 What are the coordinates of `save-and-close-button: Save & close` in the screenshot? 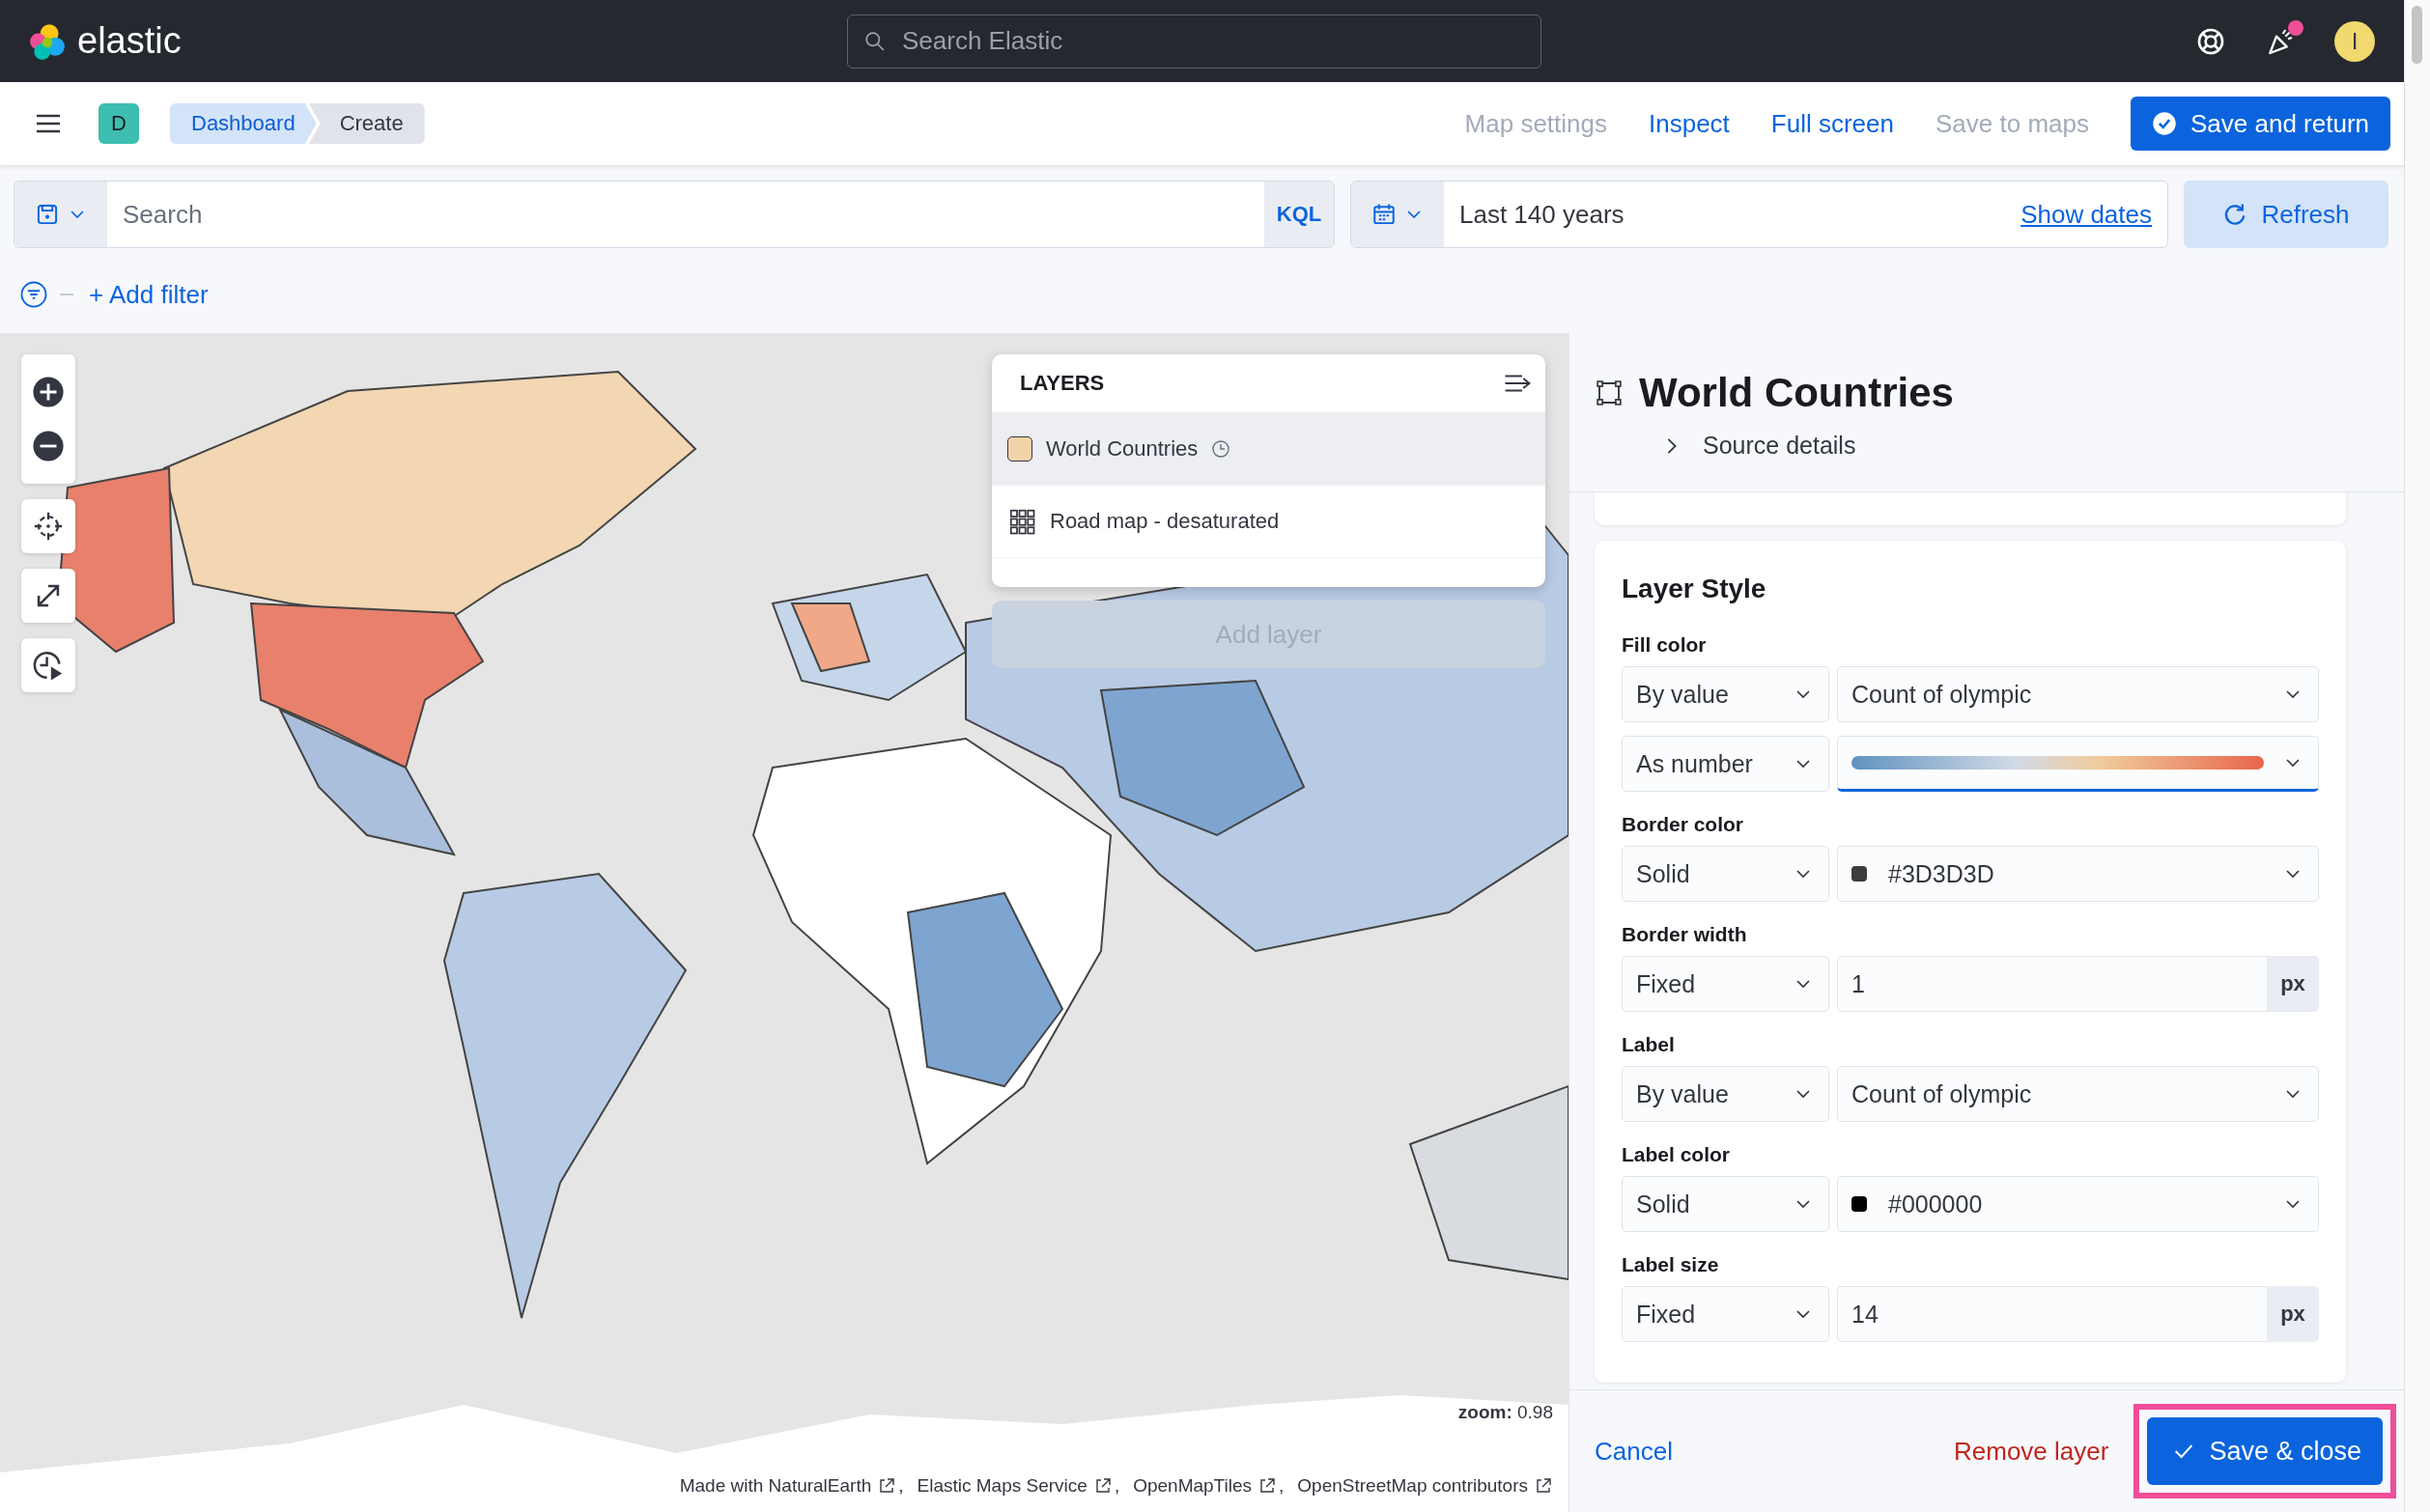 It's located at (2265, 1451).